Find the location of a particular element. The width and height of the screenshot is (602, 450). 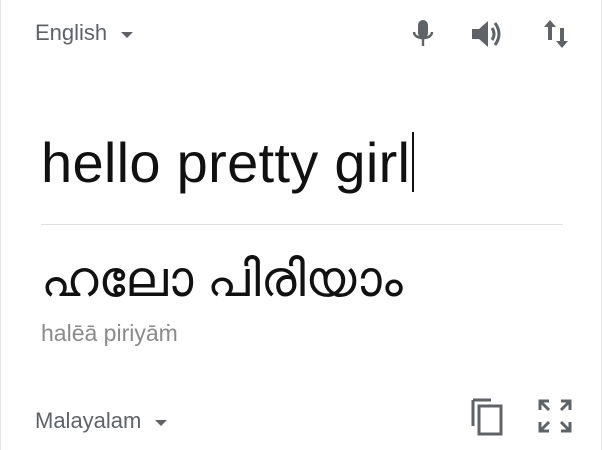

divider is located at coordinates (302, 224).